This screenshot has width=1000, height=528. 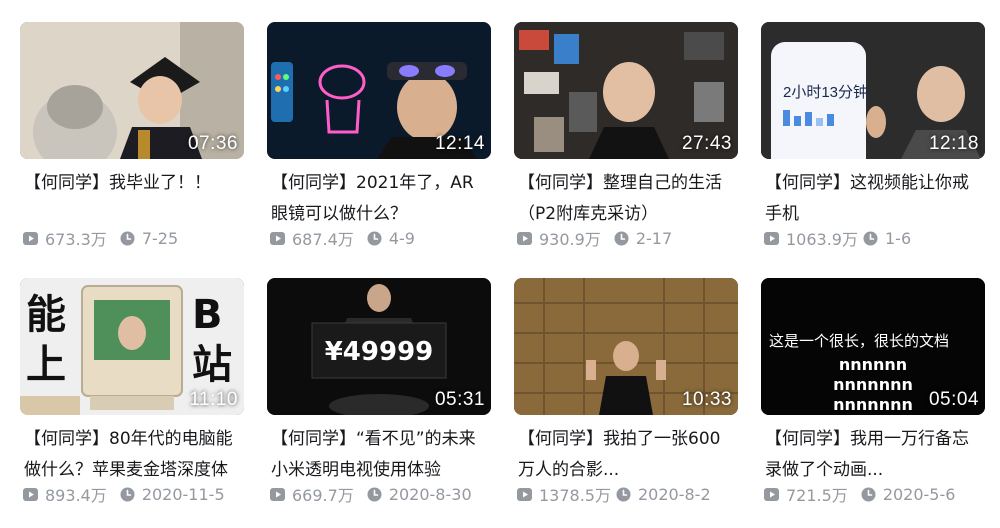 What do you see at coordinates (873, 90) in the screenshot?
I see `video-thumbnail: 2小时13分钟 12:18` at bounding box center [873, 90].